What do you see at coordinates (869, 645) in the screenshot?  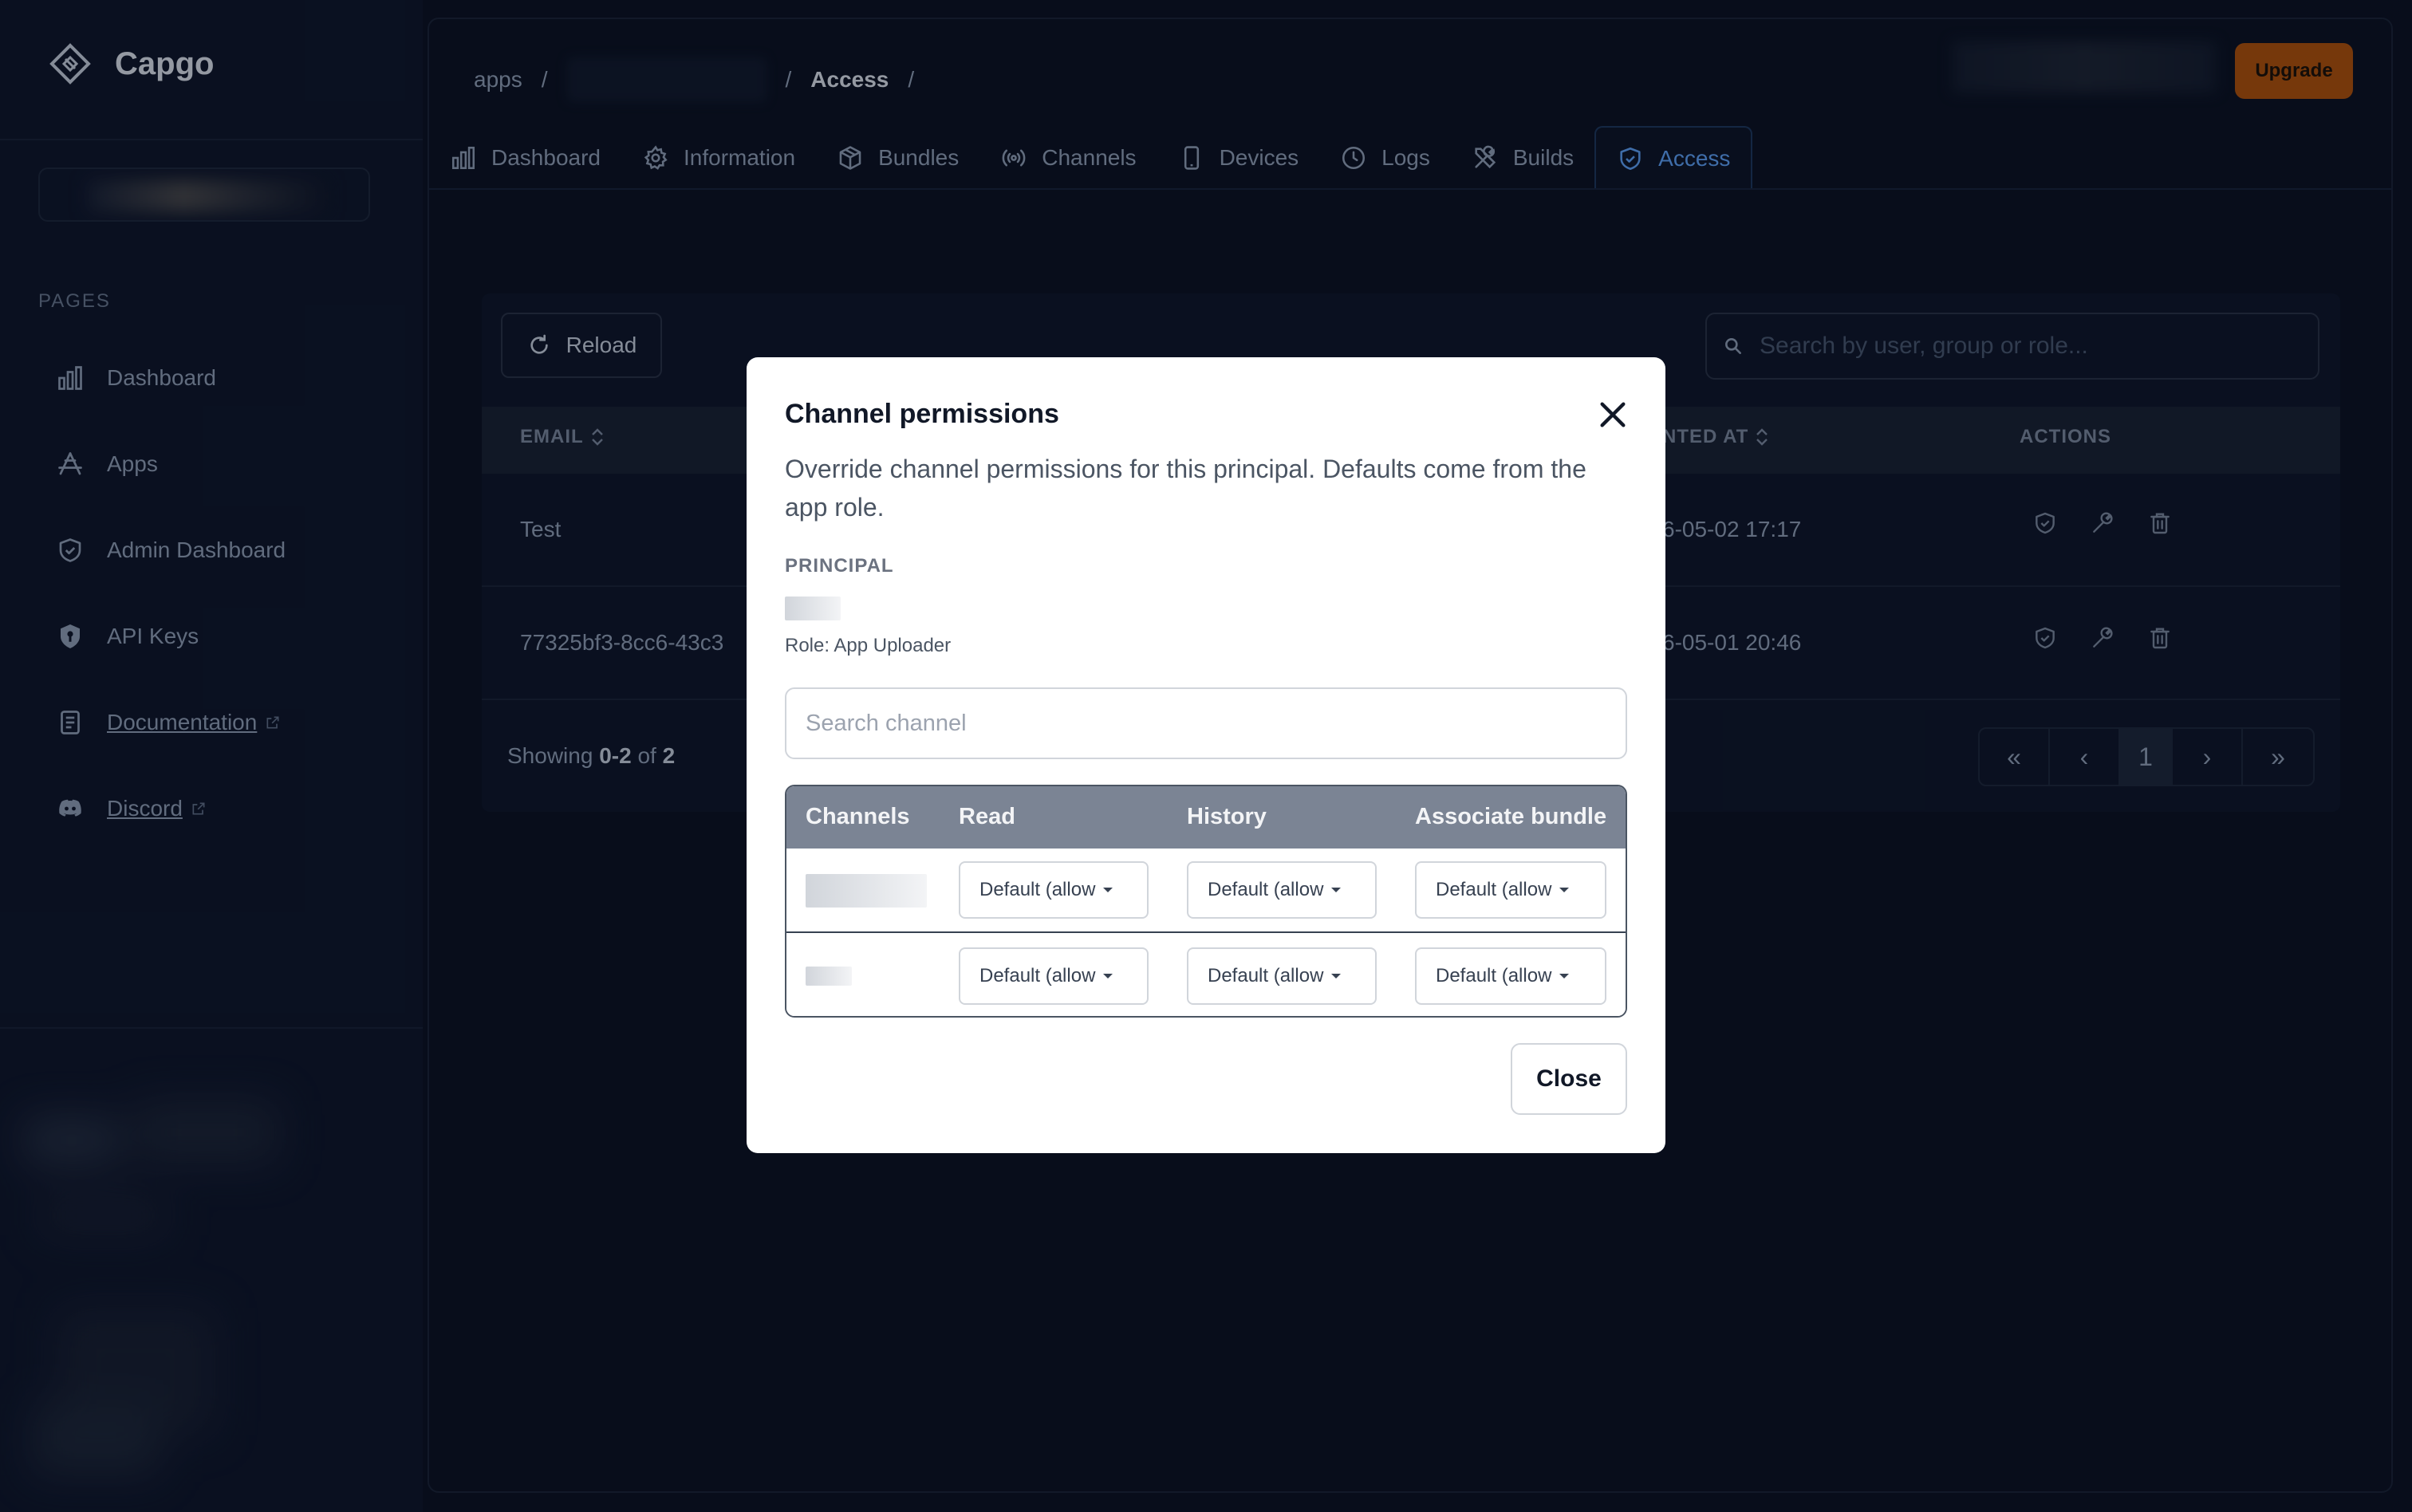 I see `principal-role: Role: App Uploader` at bounding box center [869, 645].